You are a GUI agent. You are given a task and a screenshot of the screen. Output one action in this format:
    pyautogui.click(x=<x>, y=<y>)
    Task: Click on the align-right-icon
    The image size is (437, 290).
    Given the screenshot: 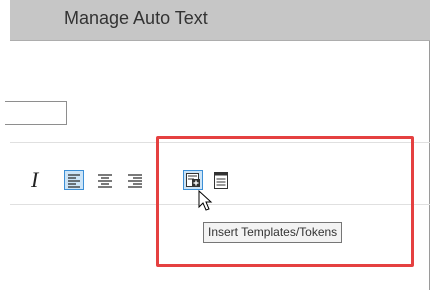 What is the action you would take?
    pyautogui.click(x=135, y=181)
    